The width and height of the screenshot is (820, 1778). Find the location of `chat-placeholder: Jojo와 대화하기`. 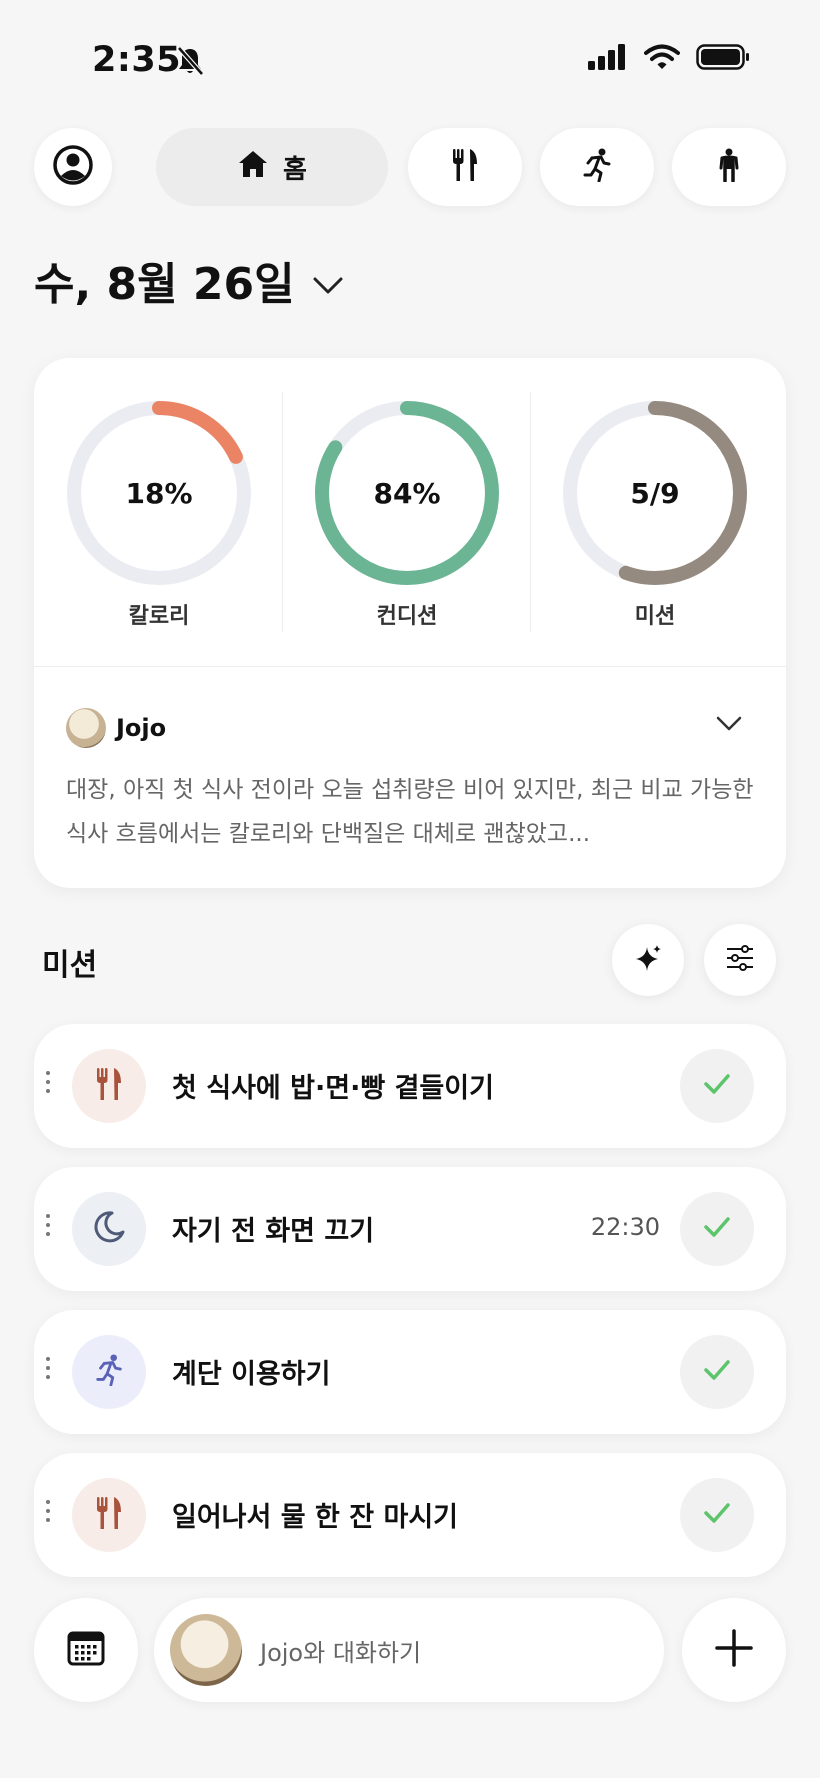

chat-placeholder: Jojo와 대화하기 is located at coordinates (341, 1652).